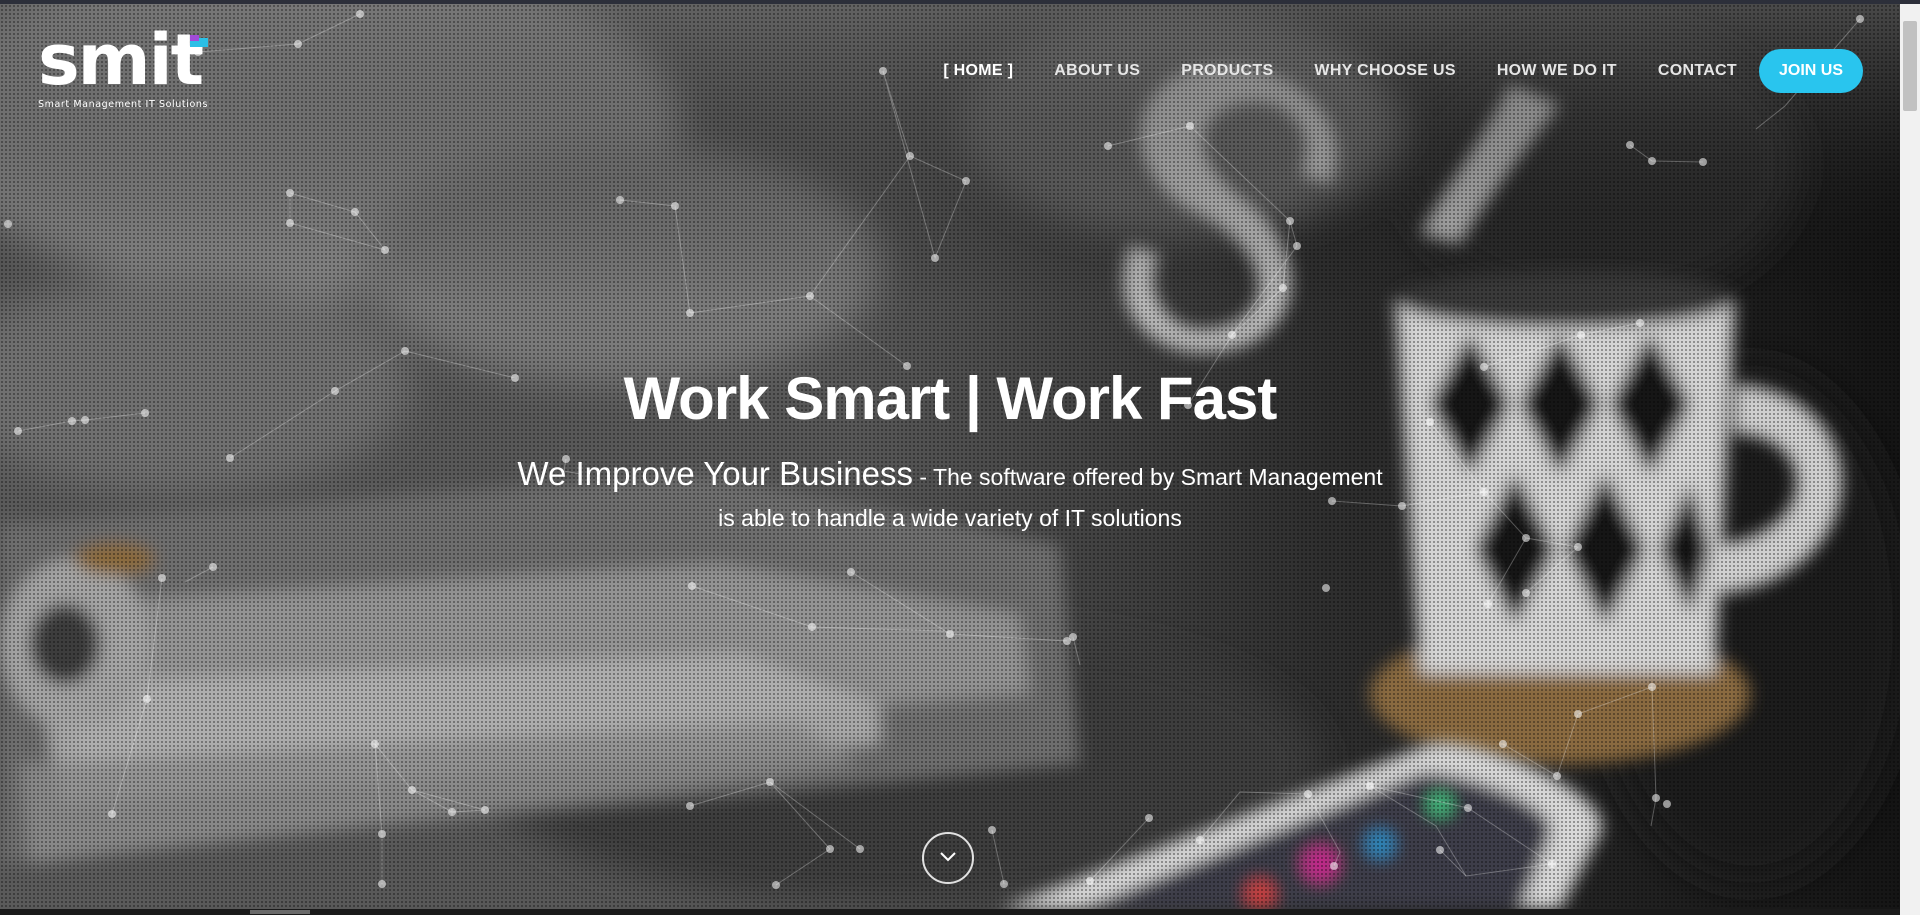  I want to click on nav-item-why-choose-us: WHY CHOOSE US, so click(1384, 71).